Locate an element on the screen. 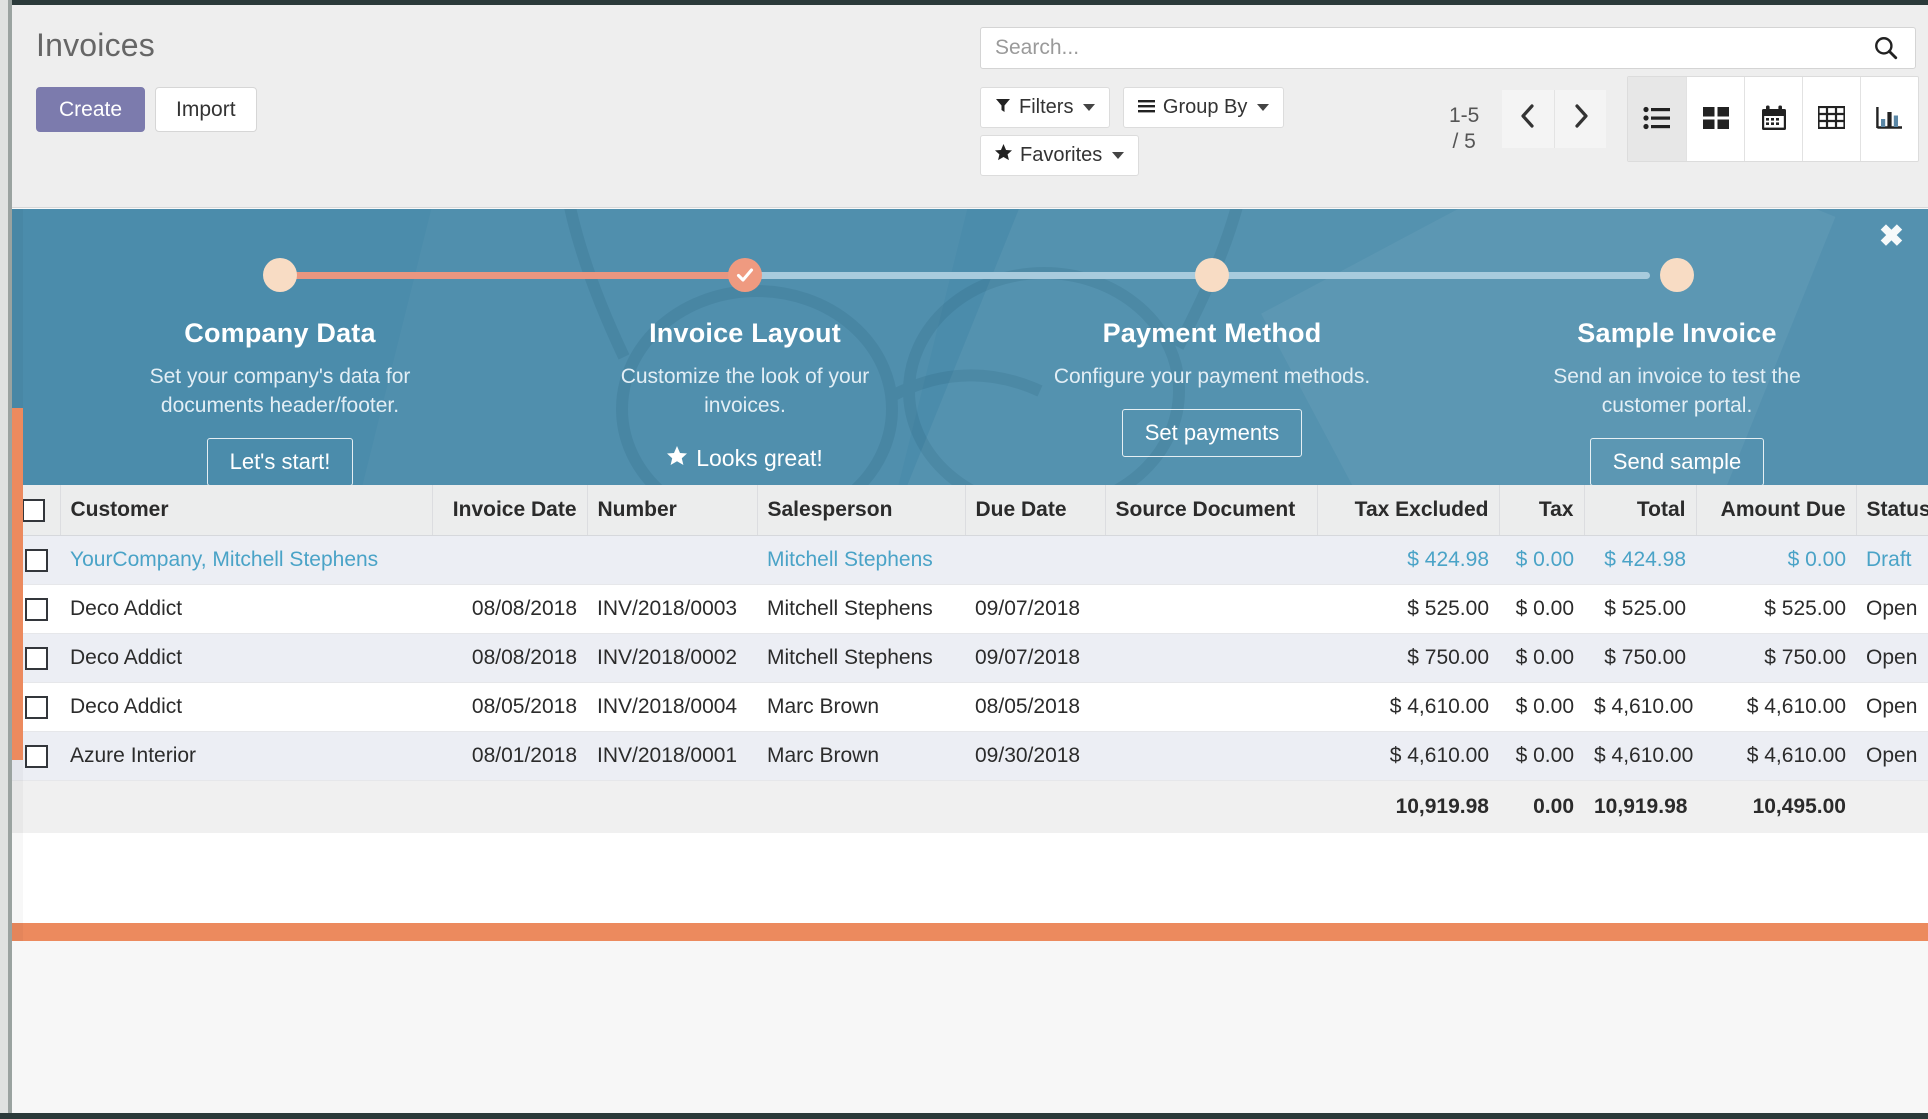 The height and width of the screenshot is (1119, 1928). search-view is located at coordinates (1448, 48).